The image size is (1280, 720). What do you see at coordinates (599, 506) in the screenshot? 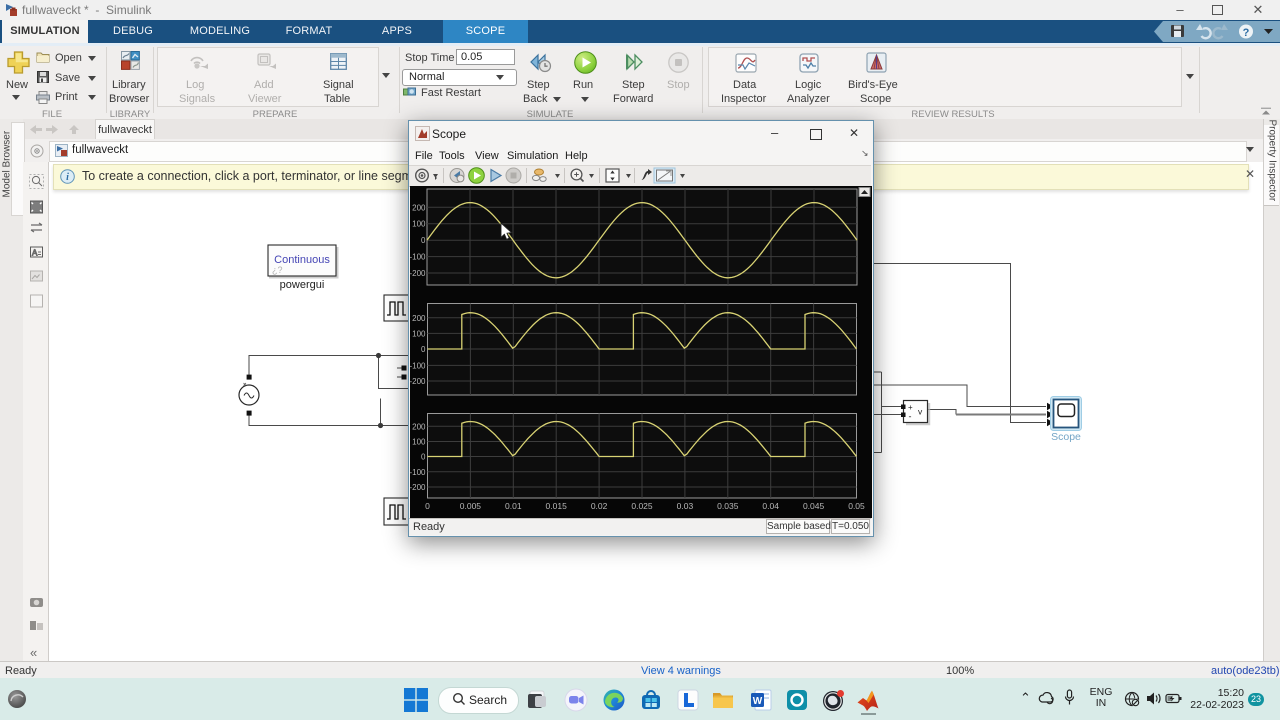
I see `svg-text: 0.02` at bounding box center [599, 506].